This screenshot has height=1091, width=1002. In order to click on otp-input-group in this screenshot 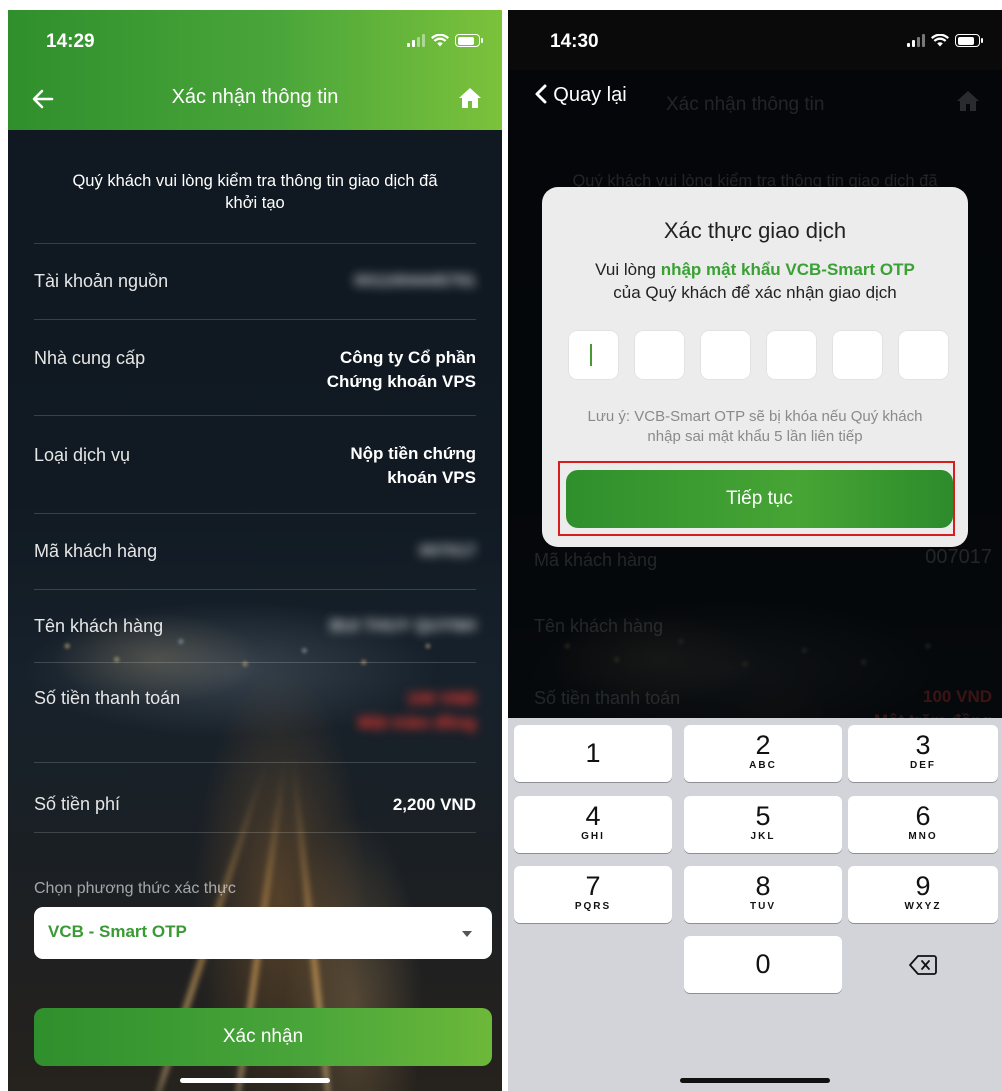, I will do `click(758, 355)`.